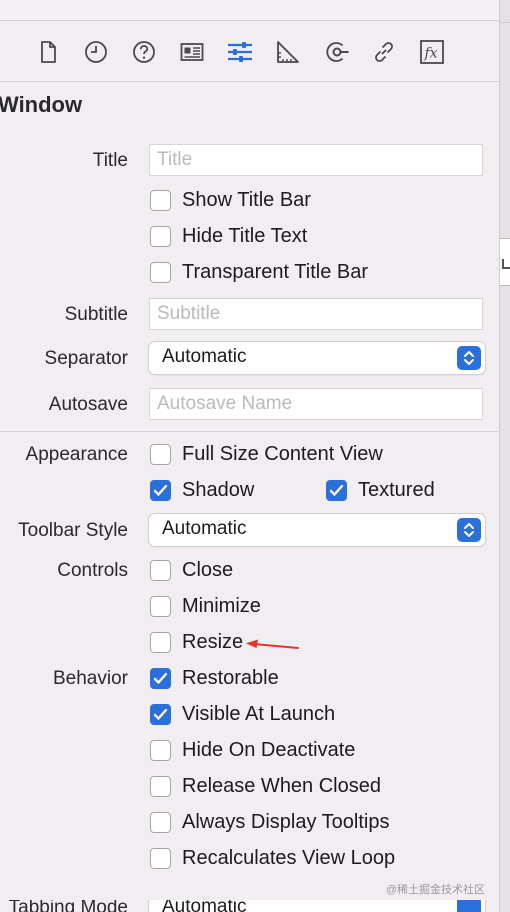 Image resolution: width=510 pixels, height=912 pixels. I want to click on show-title-bar-checkbox: Show Title Bar, so click(230, 200).